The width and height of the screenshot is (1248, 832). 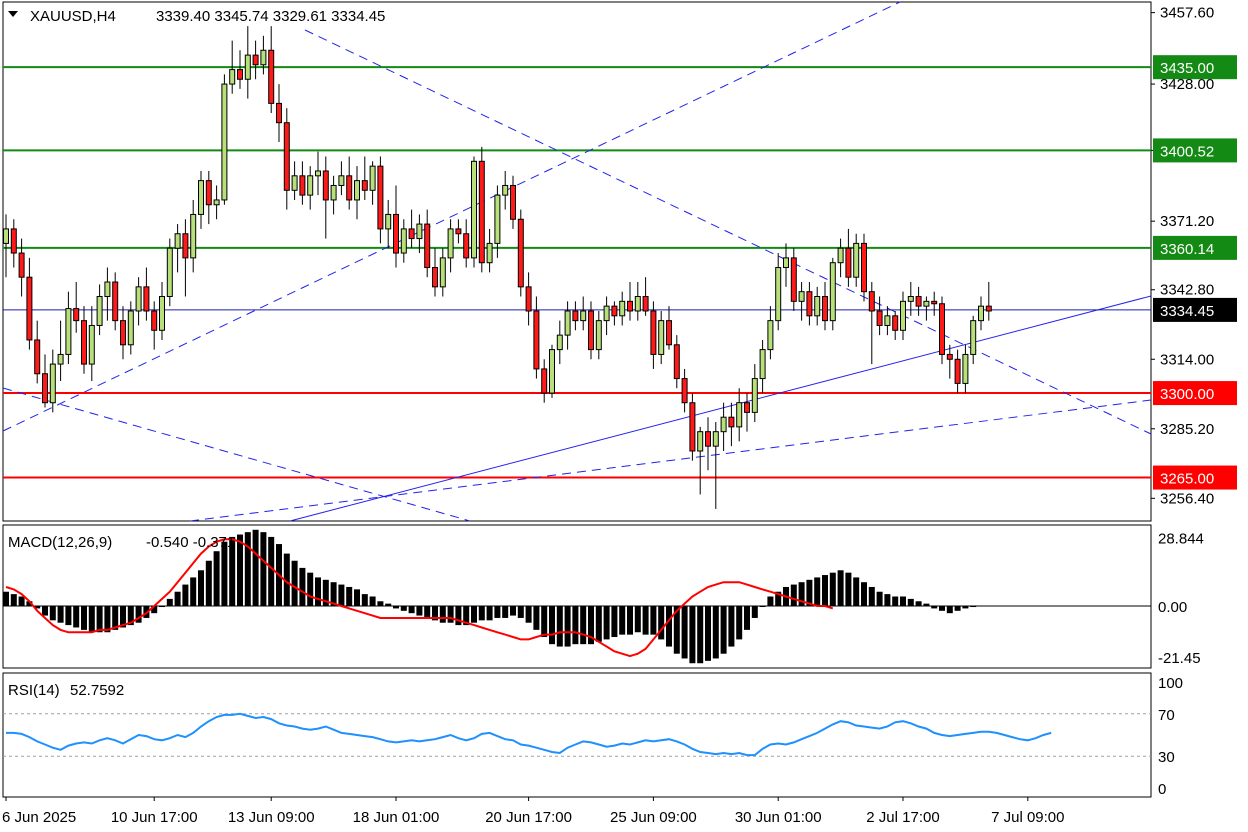 What do you see at coordinates (1162, 789) in the screenshot?
I see `rsi-scale-label: 0` at bounding box center [1162, 789].